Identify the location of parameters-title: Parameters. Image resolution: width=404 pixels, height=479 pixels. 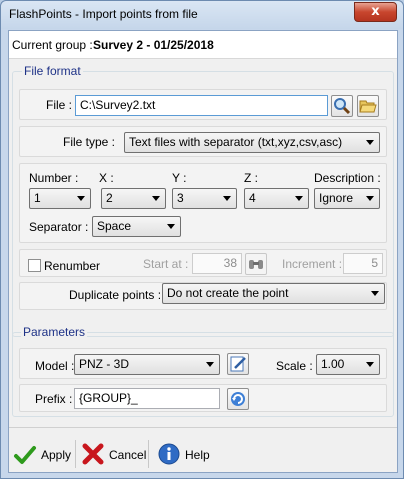
(54, 332).